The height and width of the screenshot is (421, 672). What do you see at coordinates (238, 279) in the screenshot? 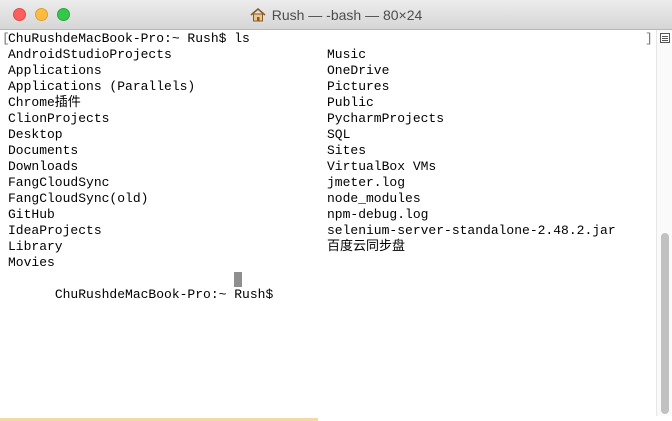
I see `text-cursor` at bounding box center [238, 279].